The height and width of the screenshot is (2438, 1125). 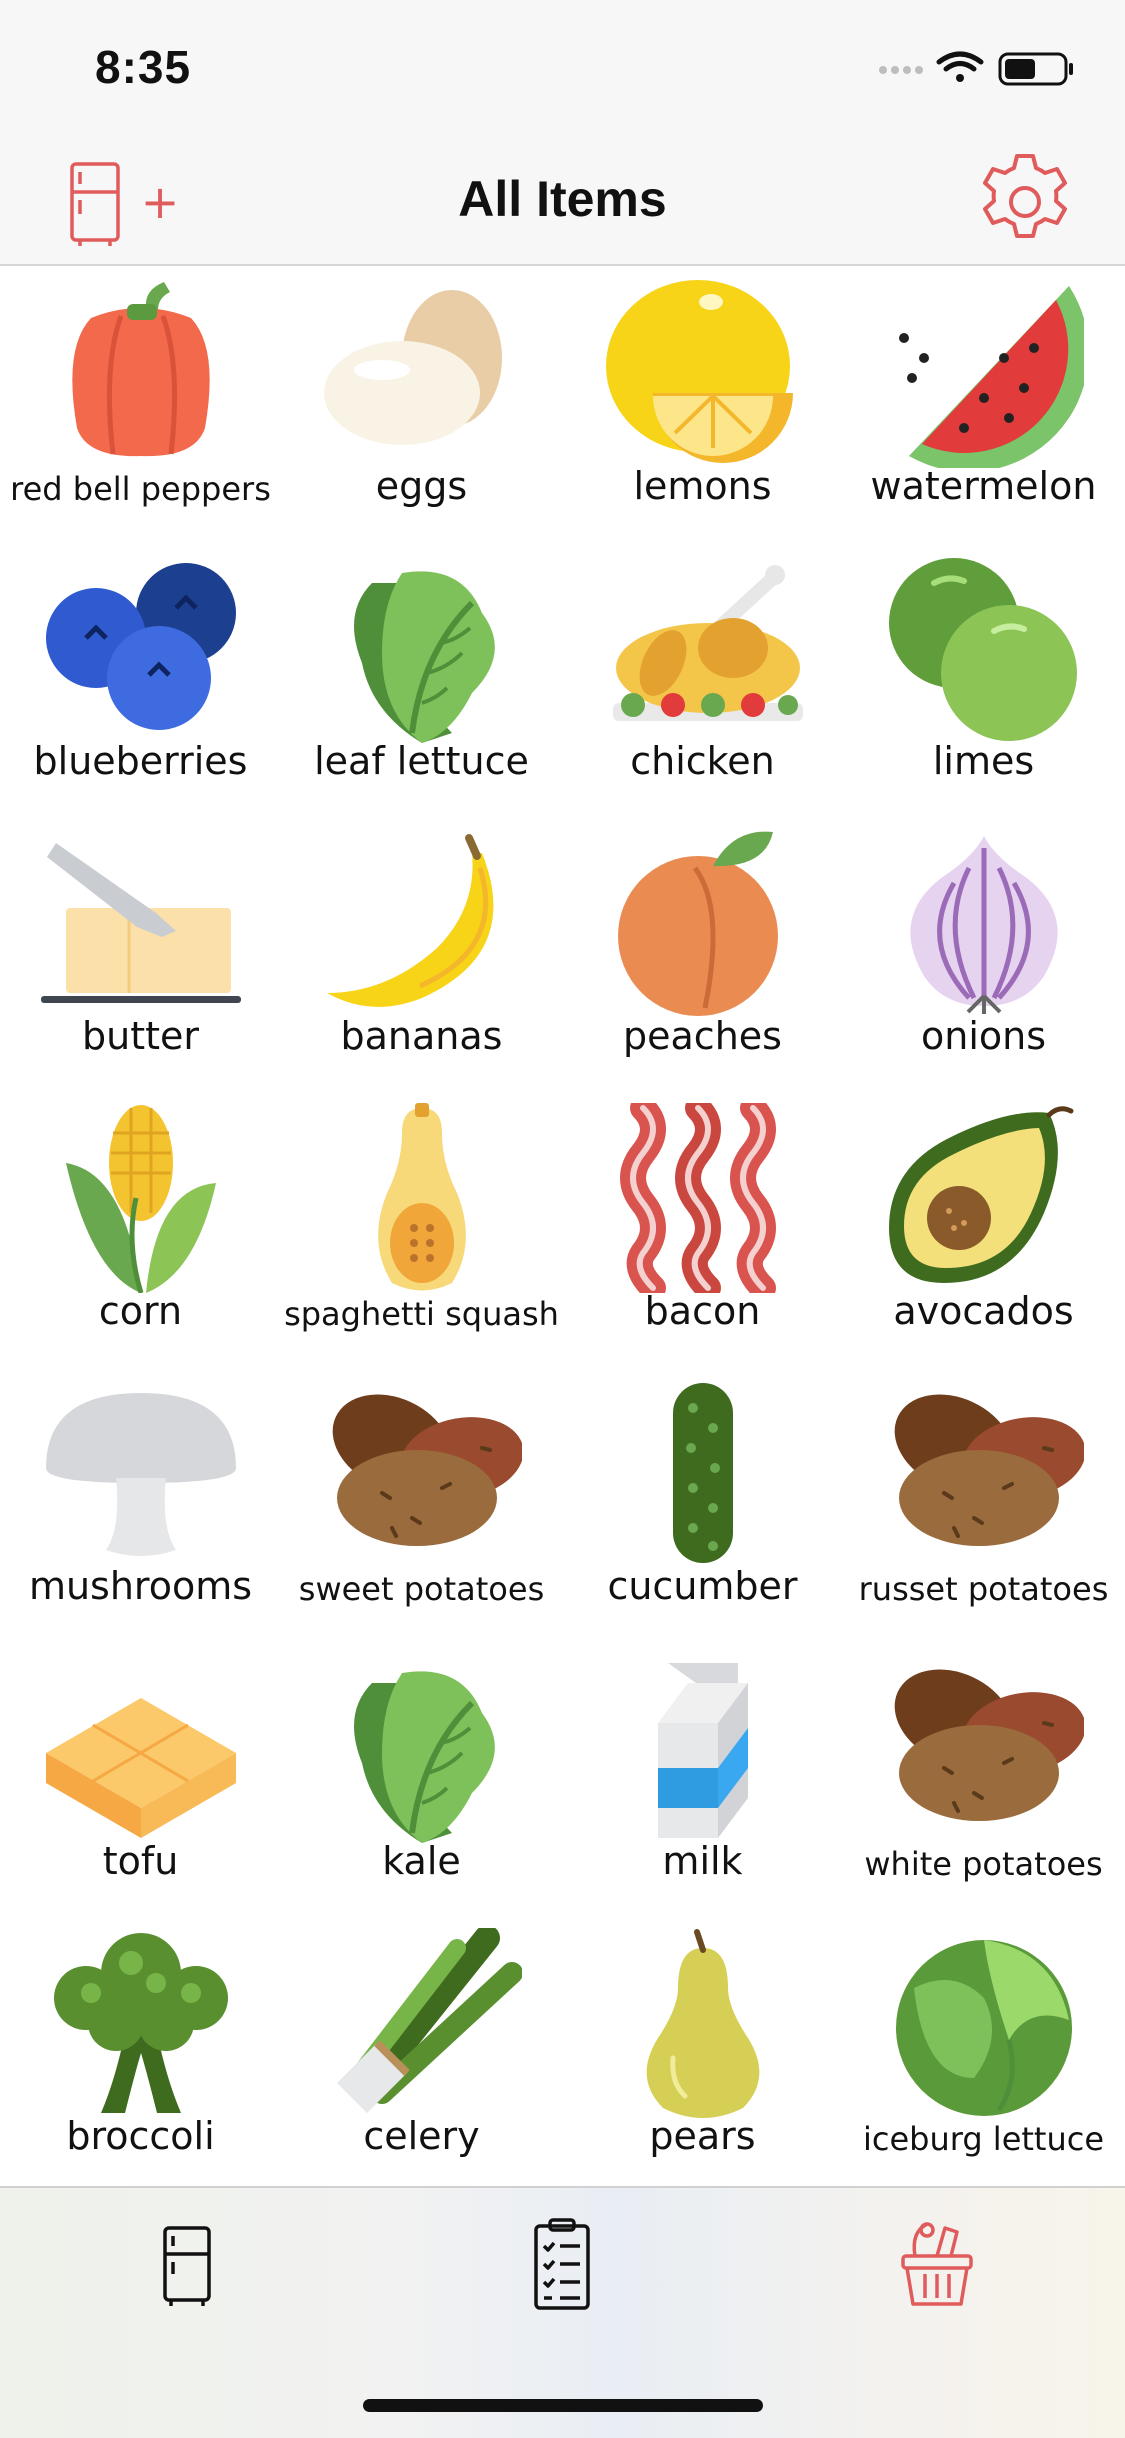 I want to click on home-indicator, so click(x=563, y=2405).